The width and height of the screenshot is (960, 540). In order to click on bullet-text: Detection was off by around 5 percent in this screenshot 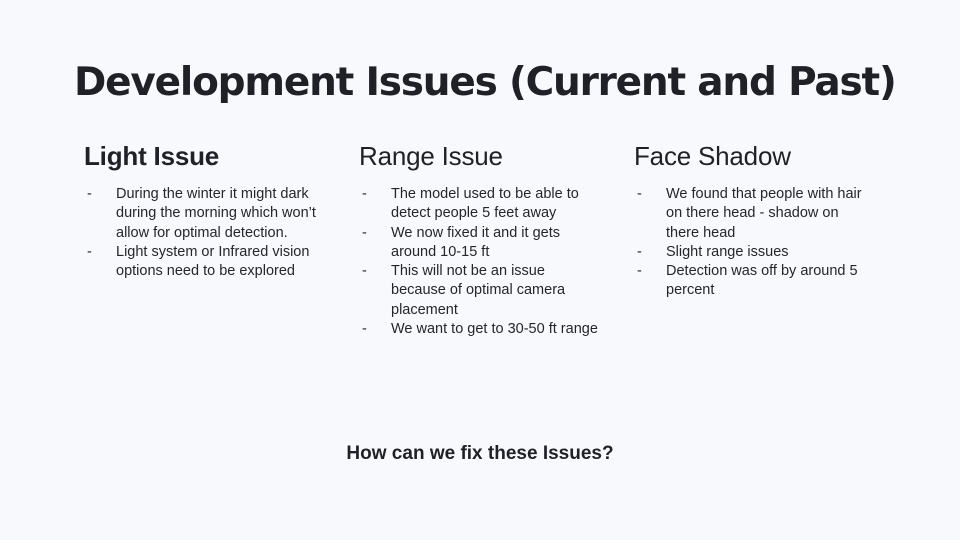, I will do `click(762, 281)`.